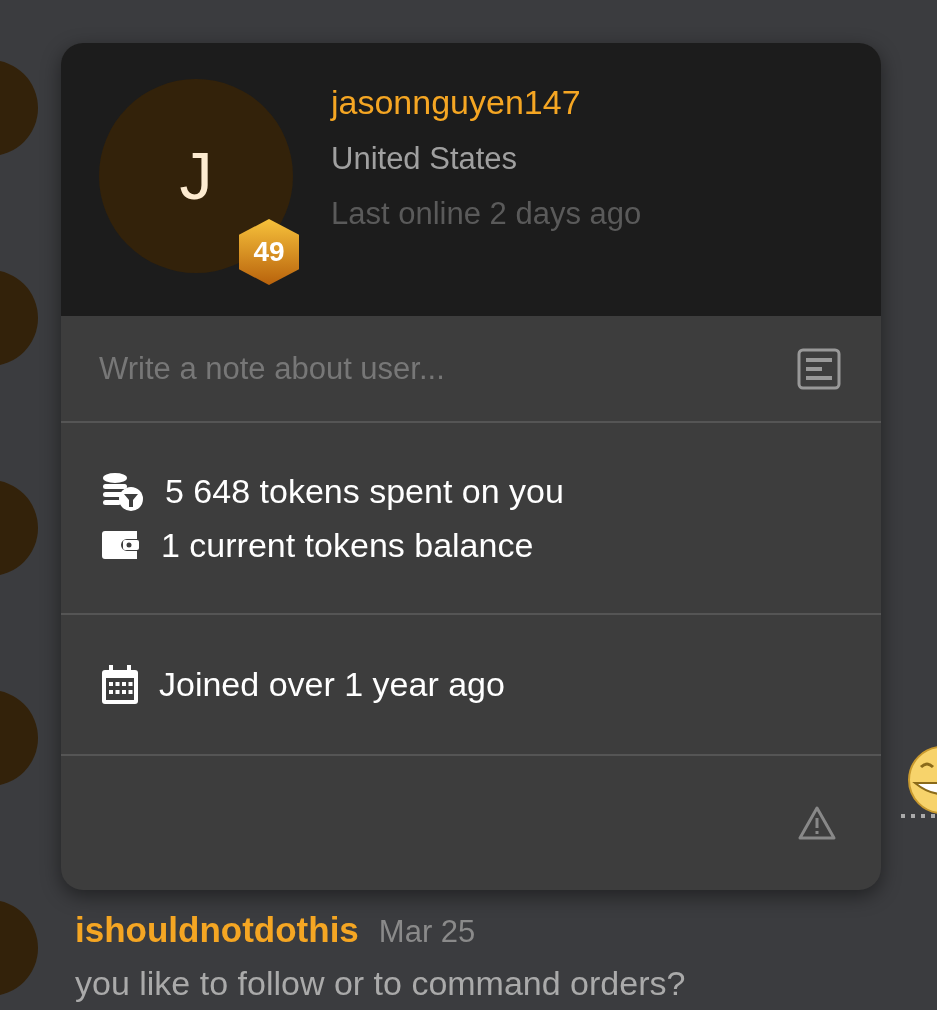  What do you see at coordinates (269, 252) in the screenshot?
I see `level-badge: 49` at bounding box center [269, 252].